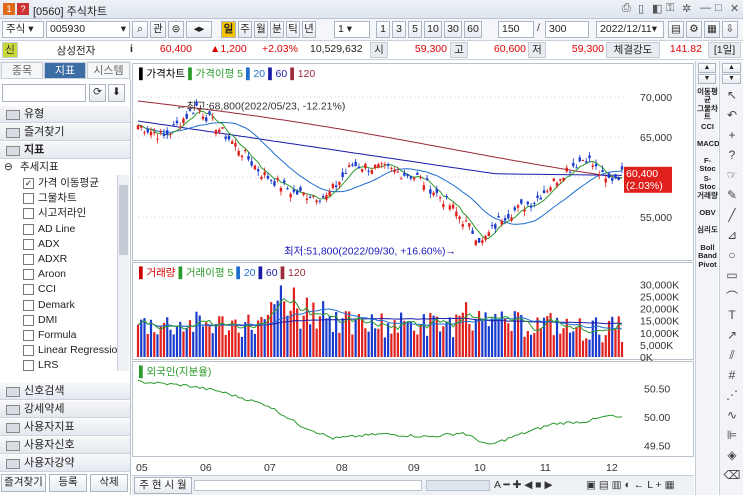  I want to click on lock-icon: ⚿, so click(670, 8).